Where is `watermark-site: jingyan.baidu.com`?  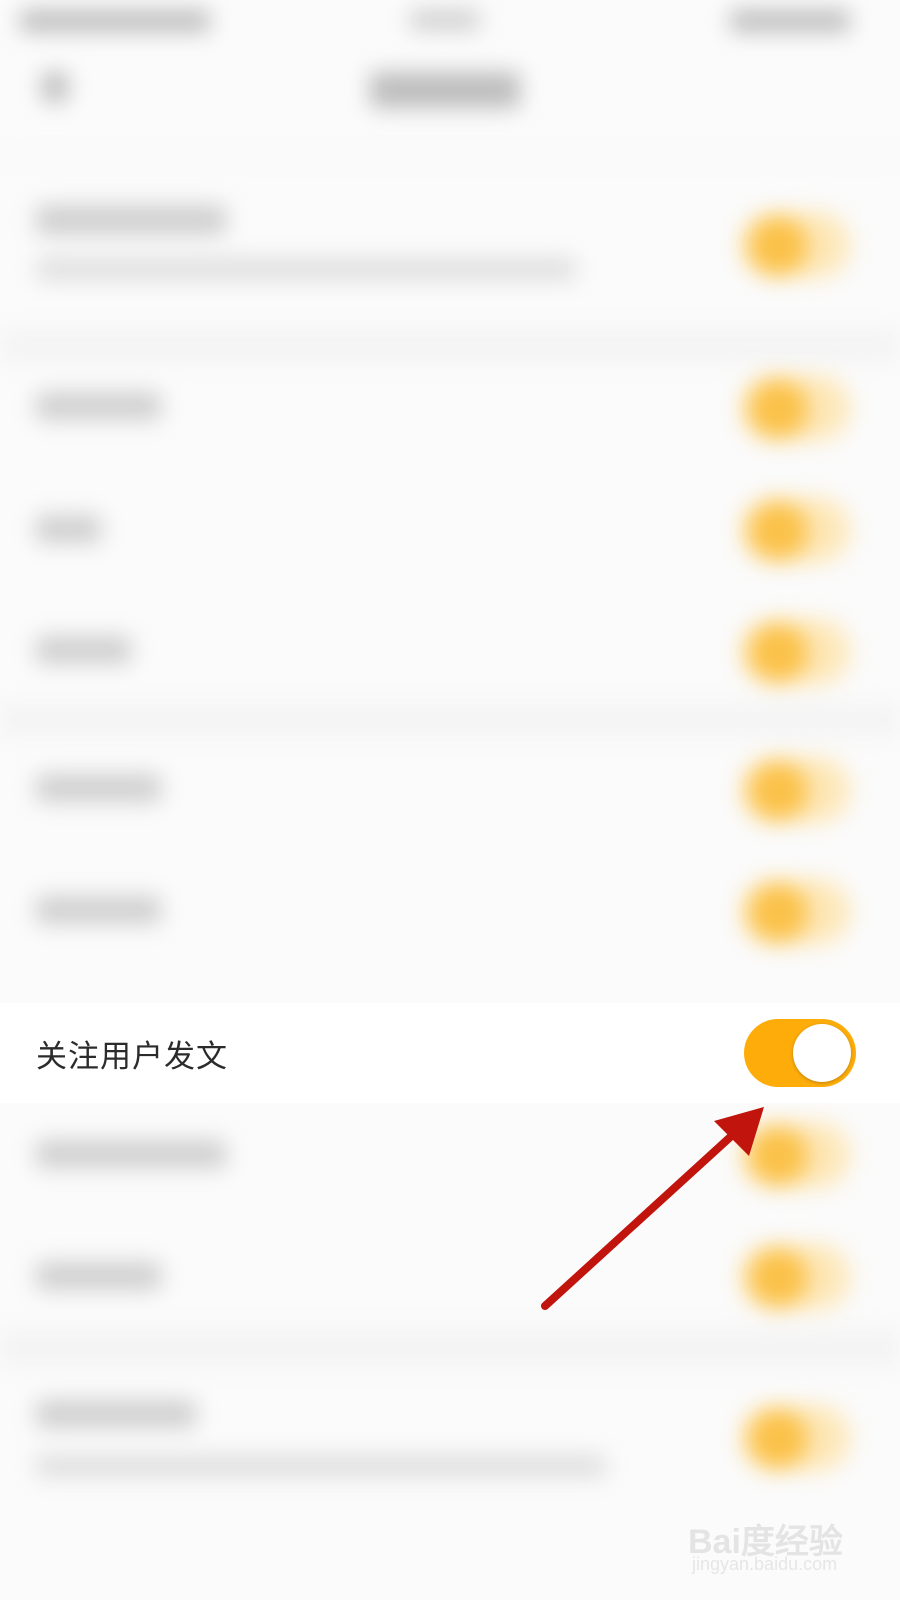 watermark-site: jingyan.baidu.com is located at coordinates (765, 1564).